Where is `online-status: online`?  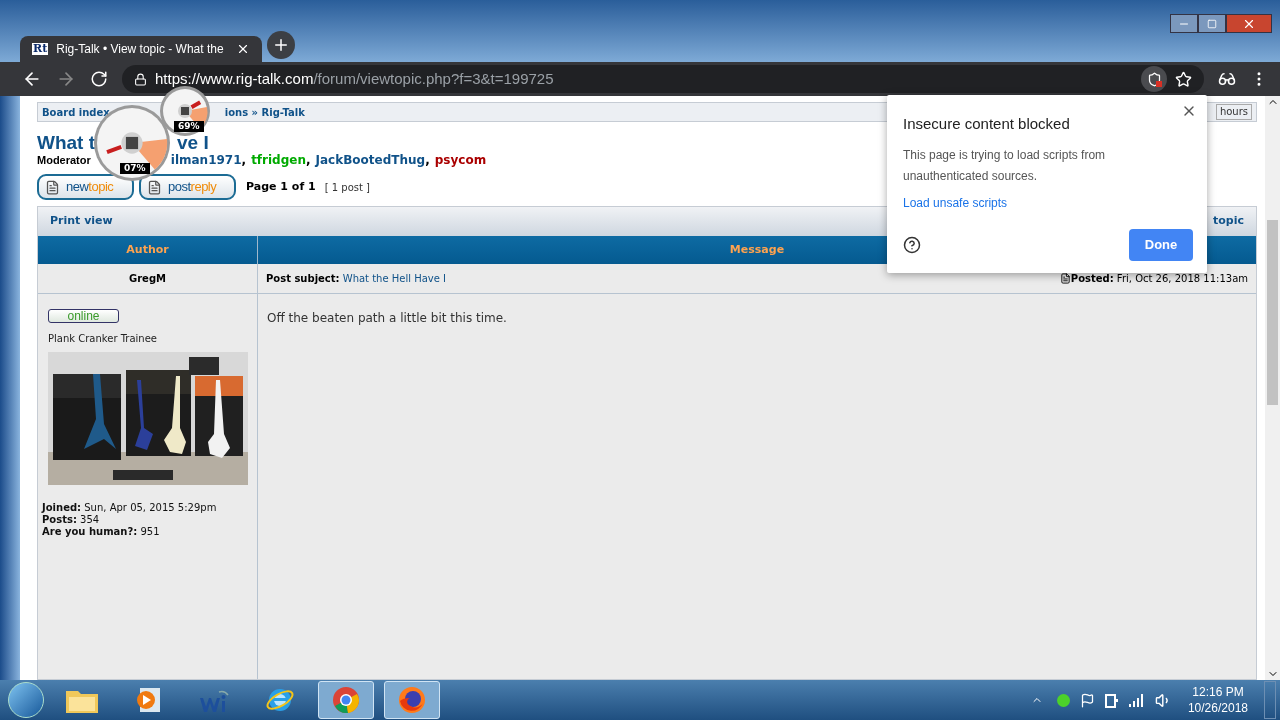
online-status: online is located at coordinates (83, 316).